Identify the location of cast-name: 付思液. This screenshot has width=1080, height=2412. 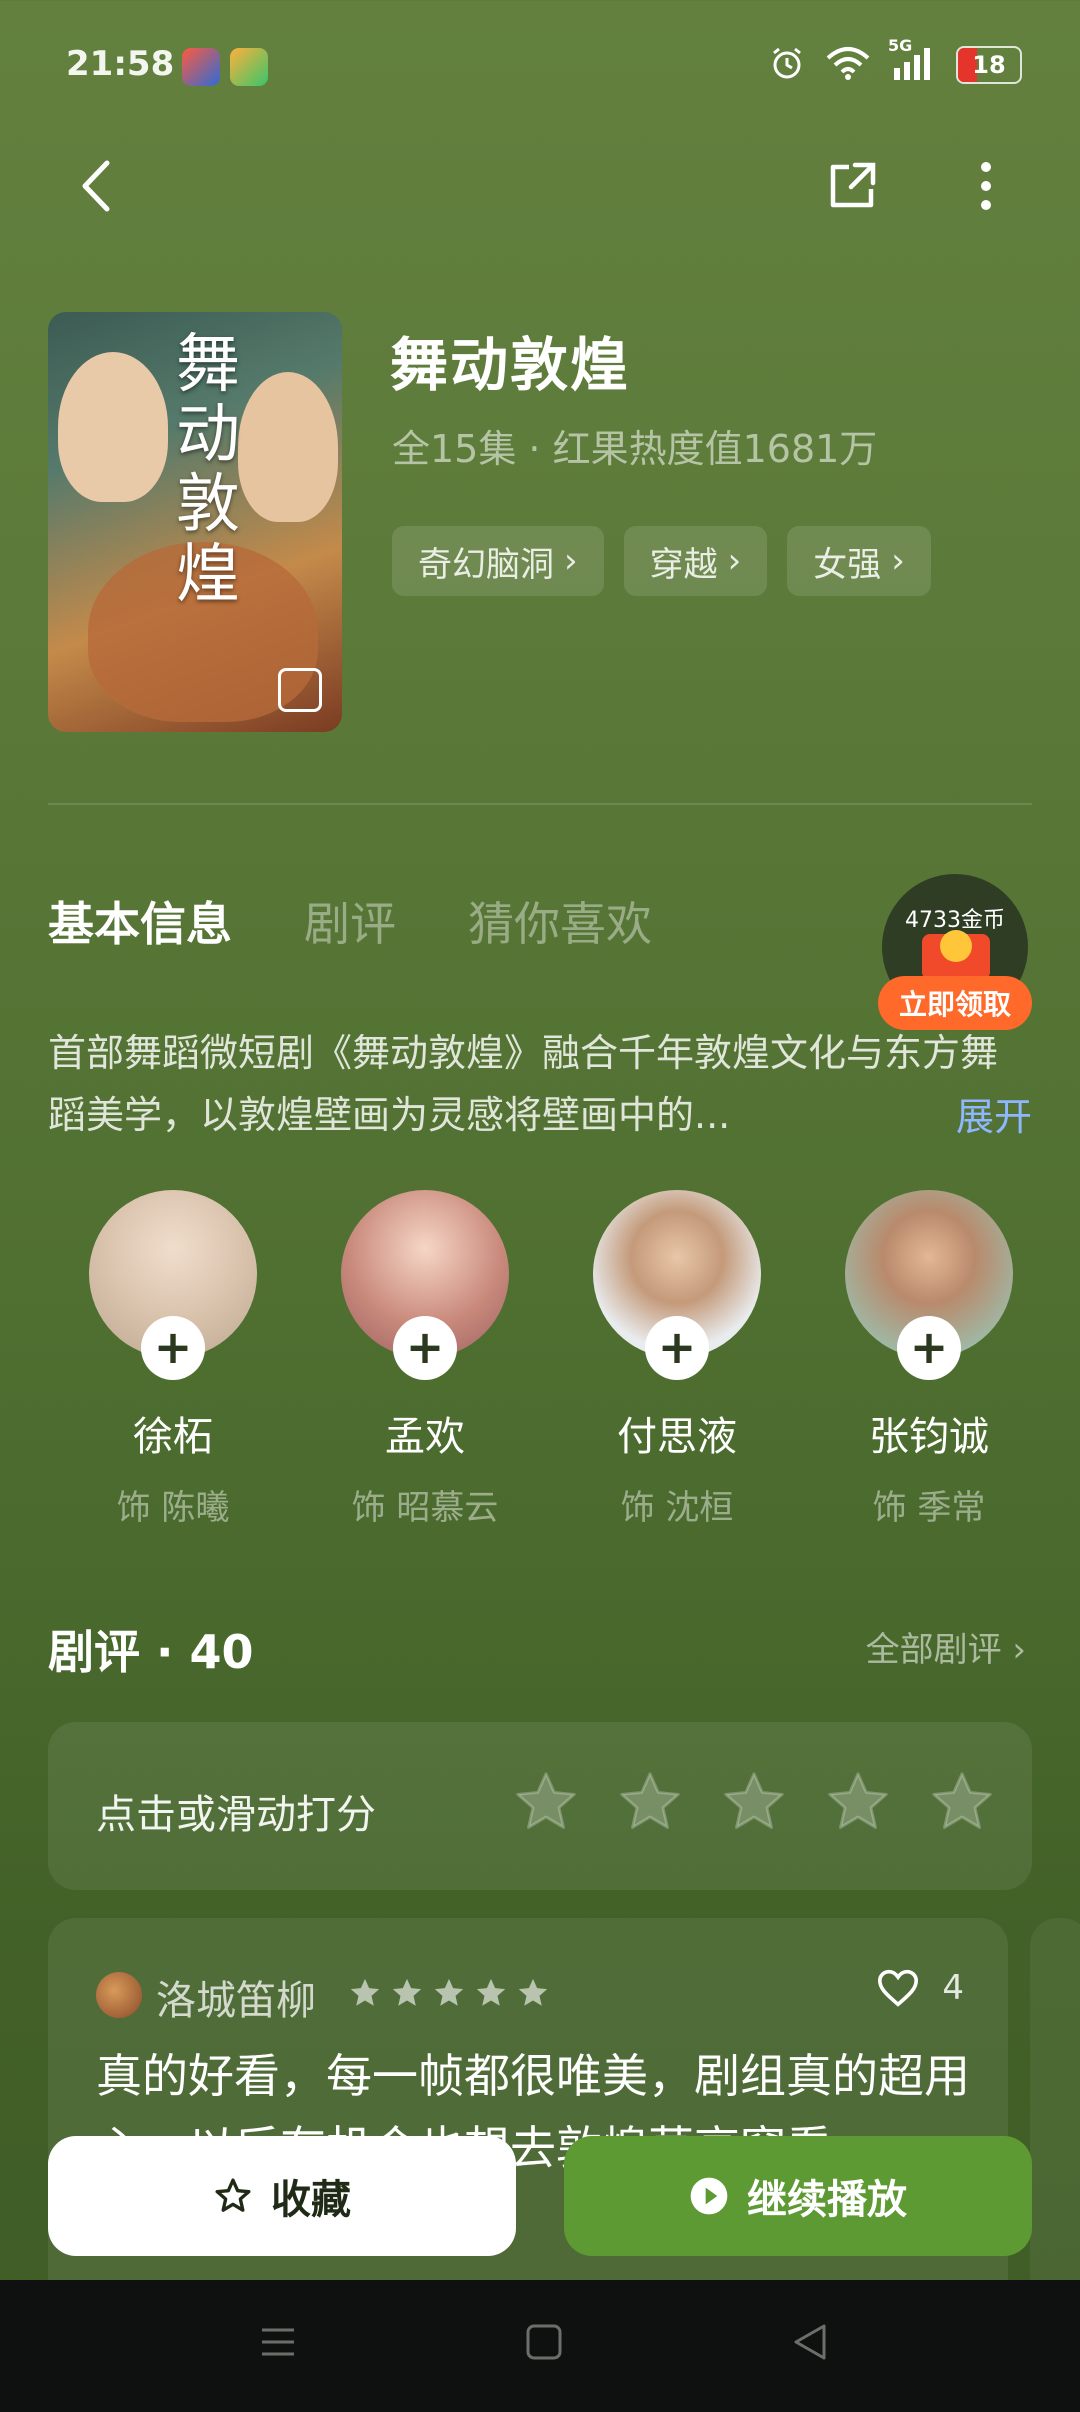
(677, 1437).